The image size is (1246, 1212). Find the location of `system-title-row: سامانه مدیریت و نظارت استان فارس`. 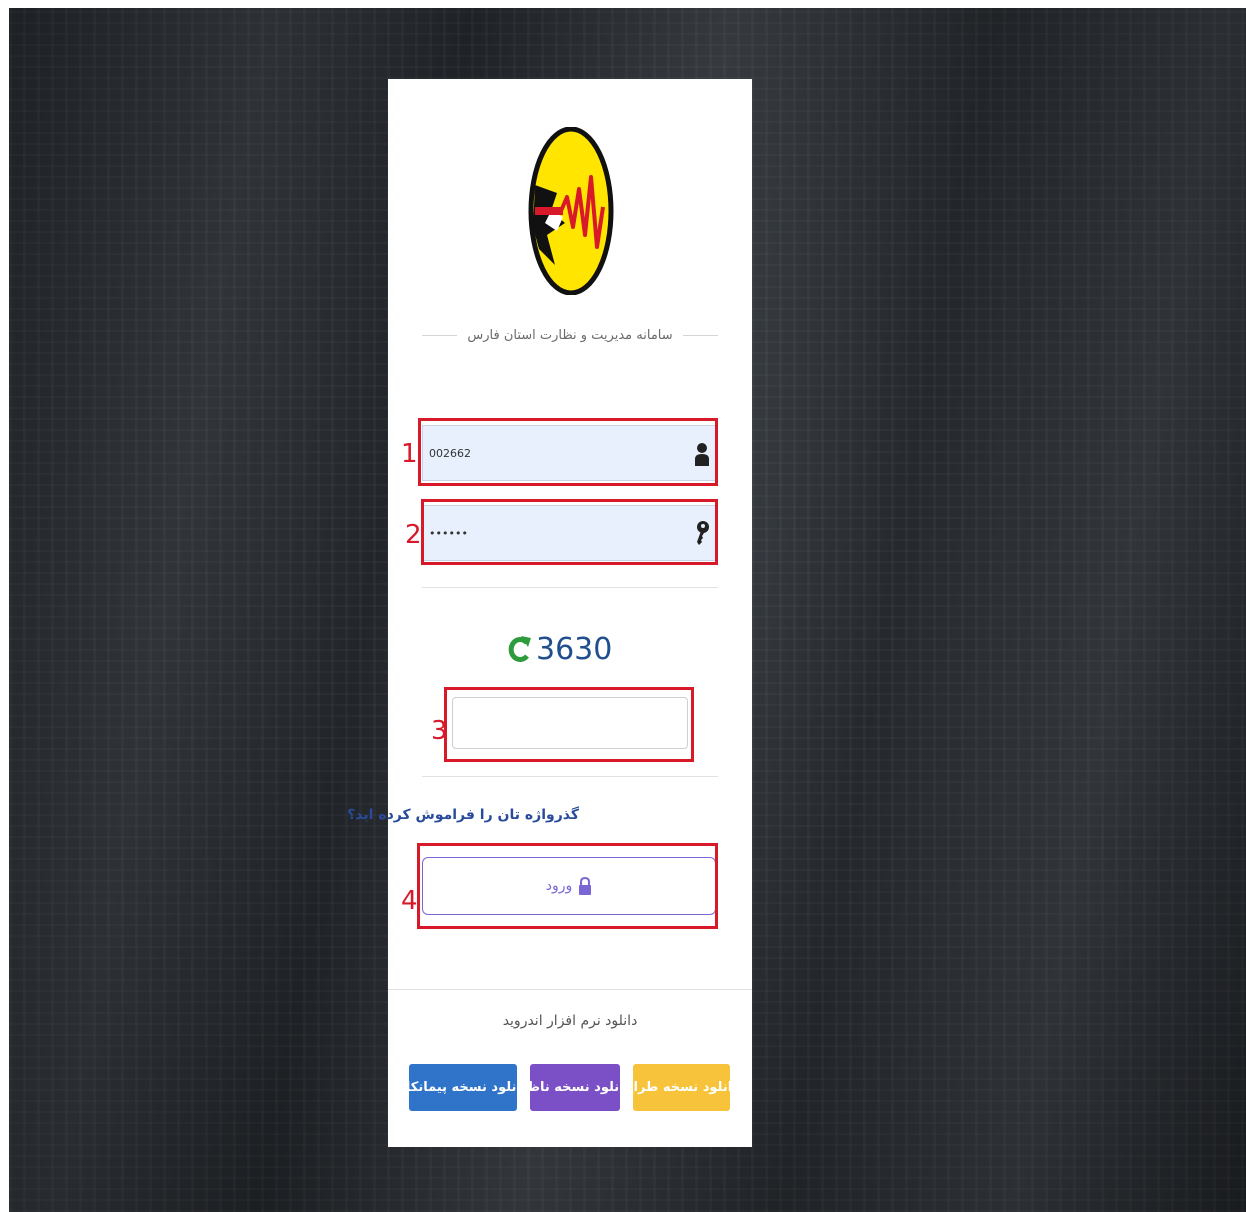

system-title-row: سامانه مدیریت و نظارت استان فارس is located at coordinates (570, 335).